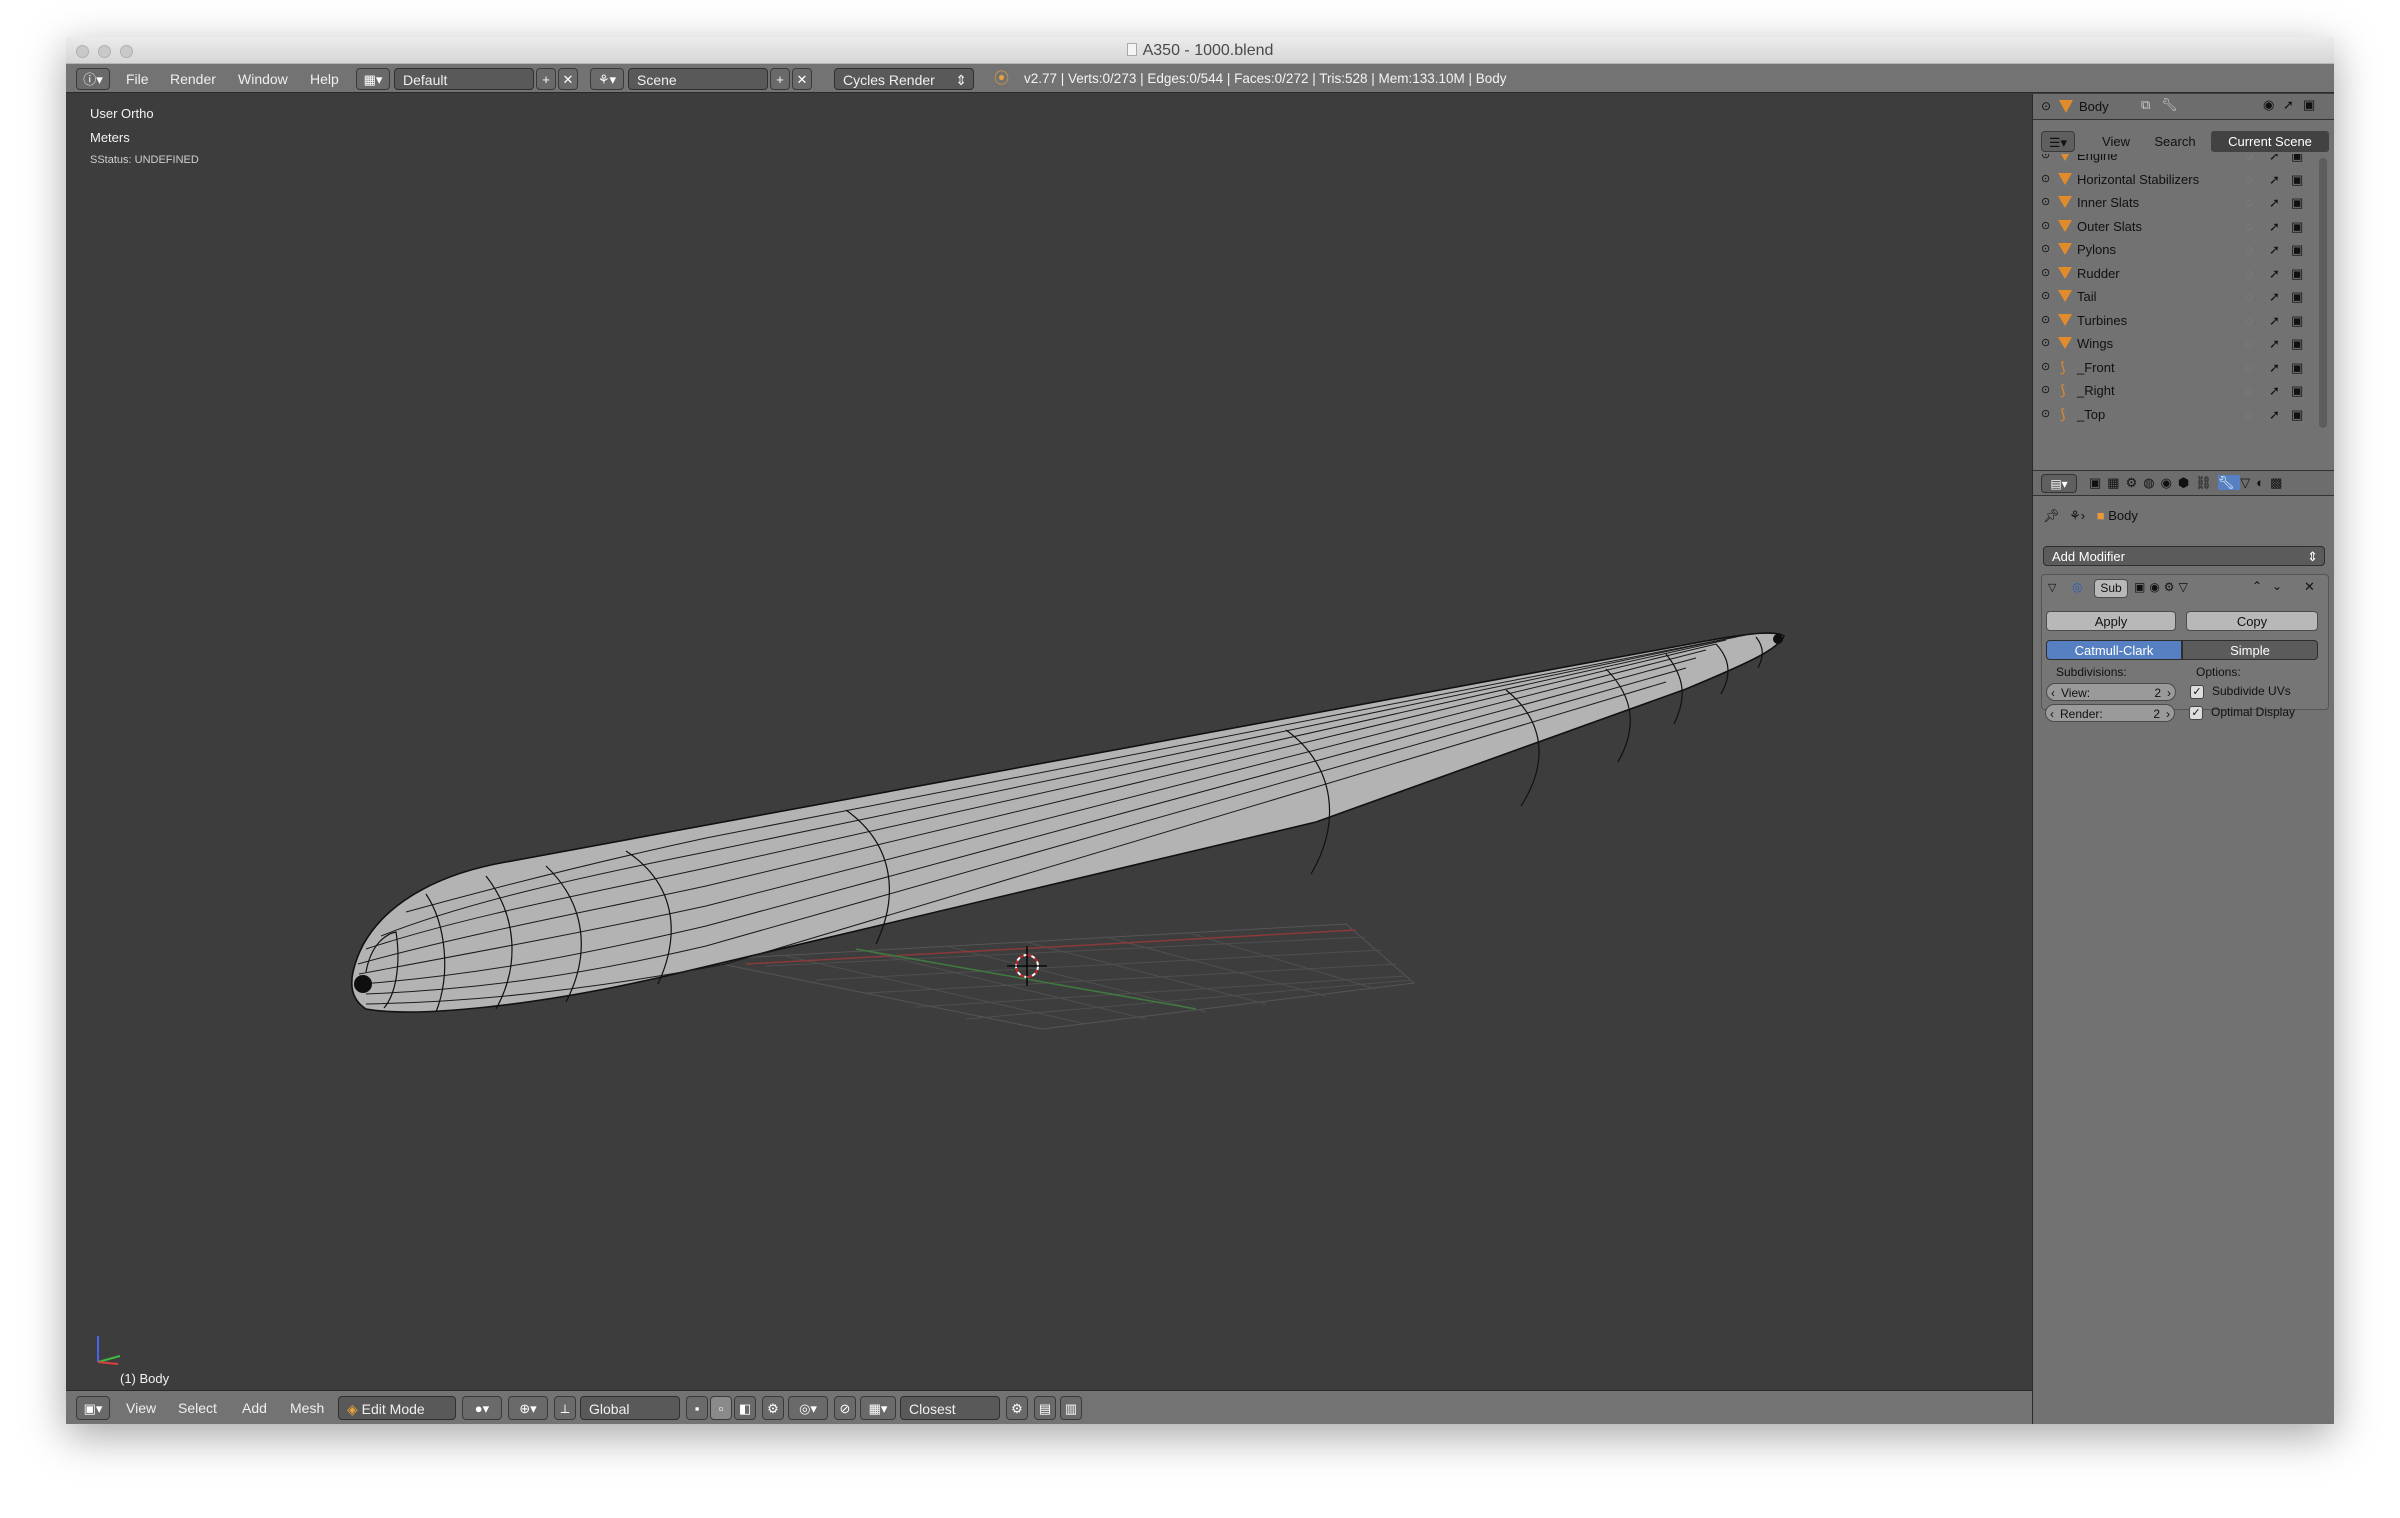 This screenshot has height=1518, width=2400. Describe the element at coordinates (845, 1408) in the screenshot. I see `snap-toggle-icon: ⊘` at that location.